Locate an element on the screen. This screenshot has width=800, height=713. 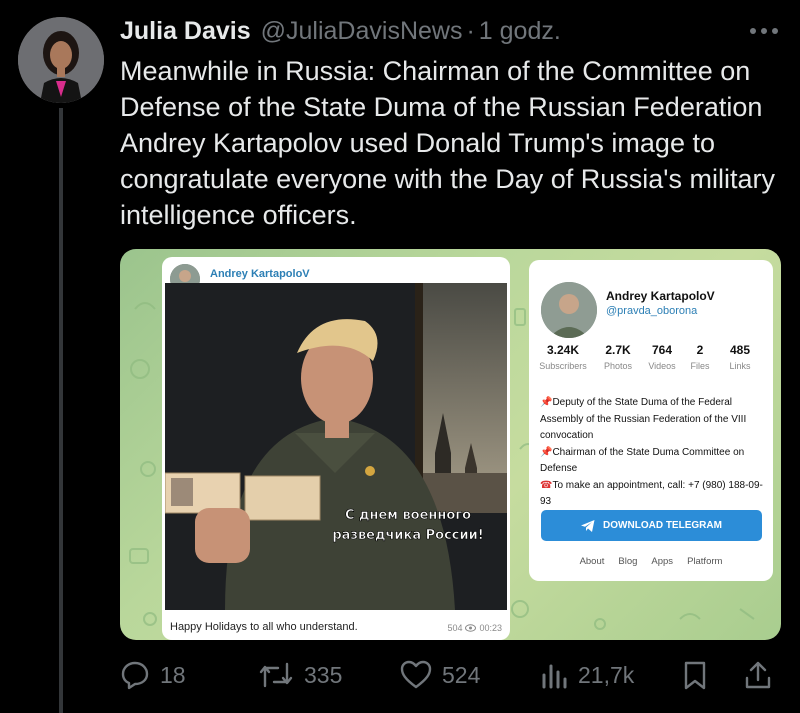
author-name: Julia Davis is located at coordinates (185, 31).